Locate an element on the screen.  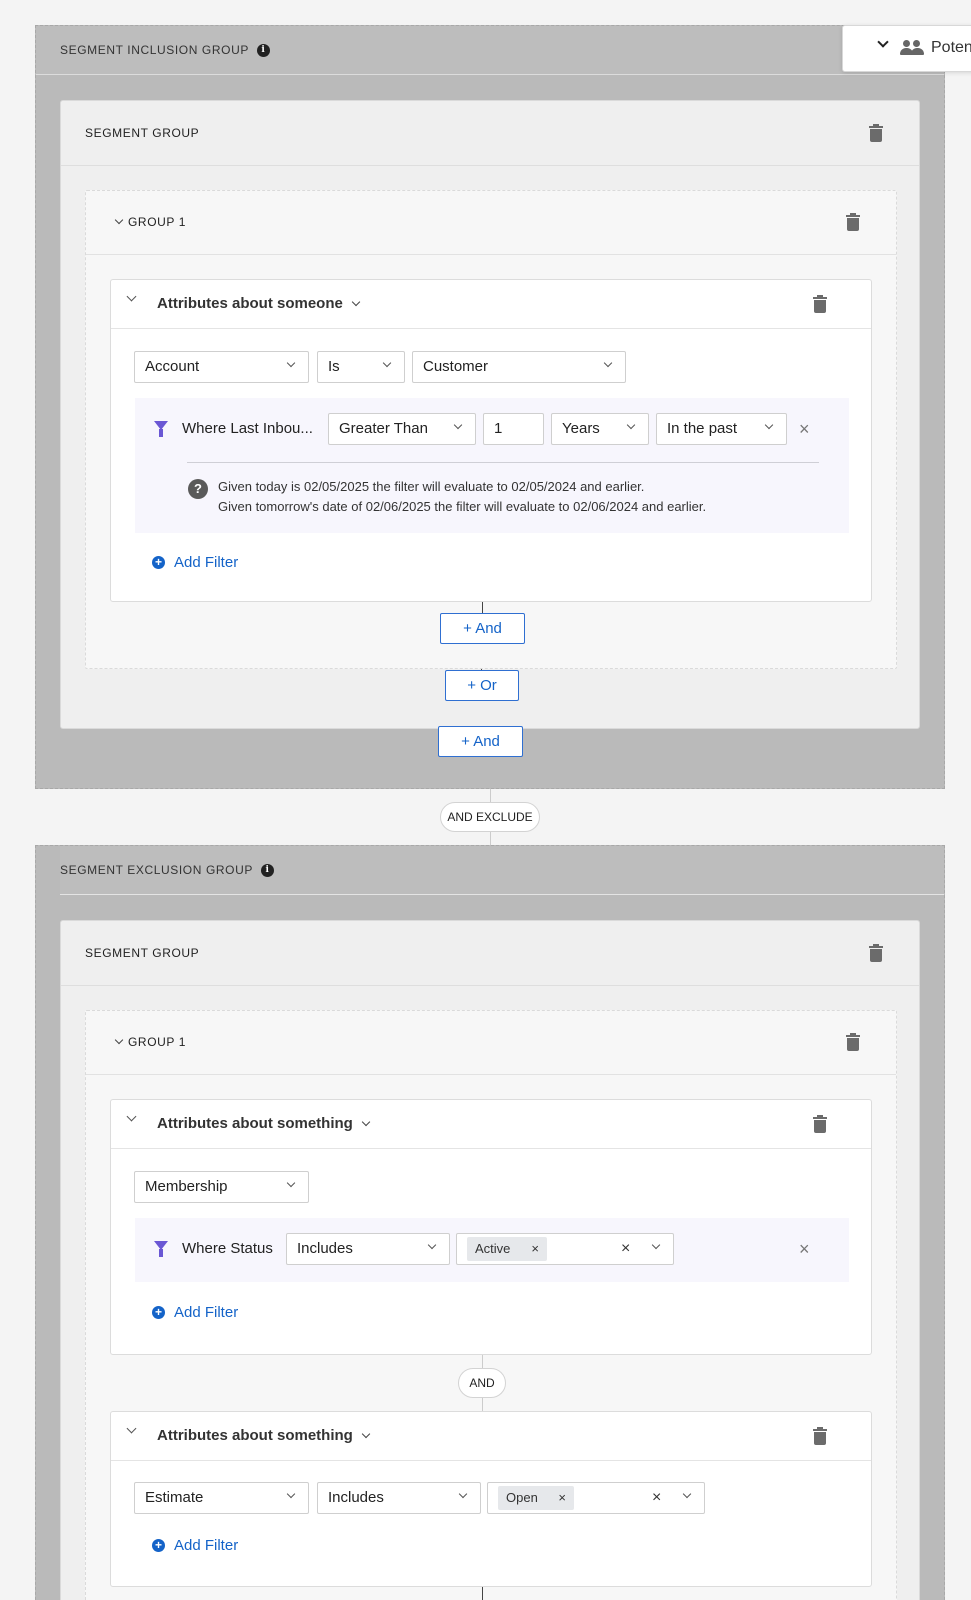
filter-direction-value: In the past is located at coordinates (702, 428).